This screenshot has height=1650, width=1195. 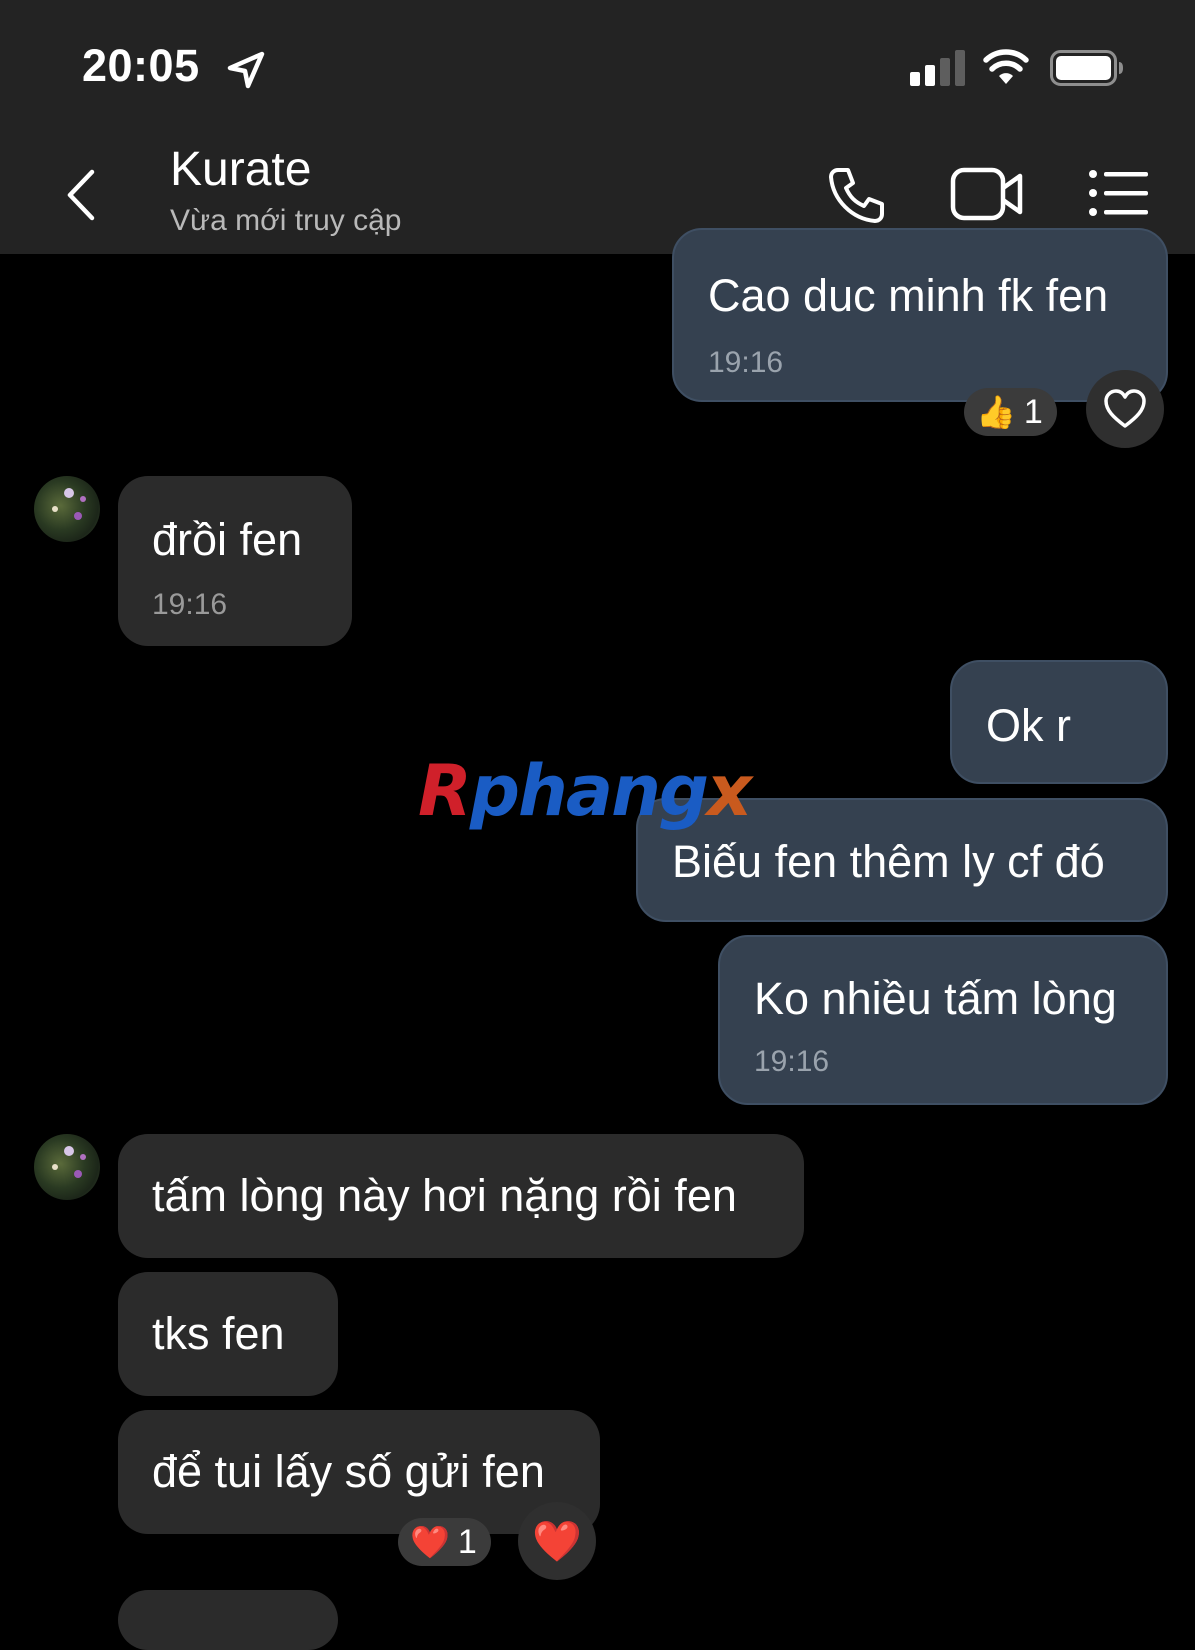 I want to click on location-arrow-icon, so click(x=246, y=70).